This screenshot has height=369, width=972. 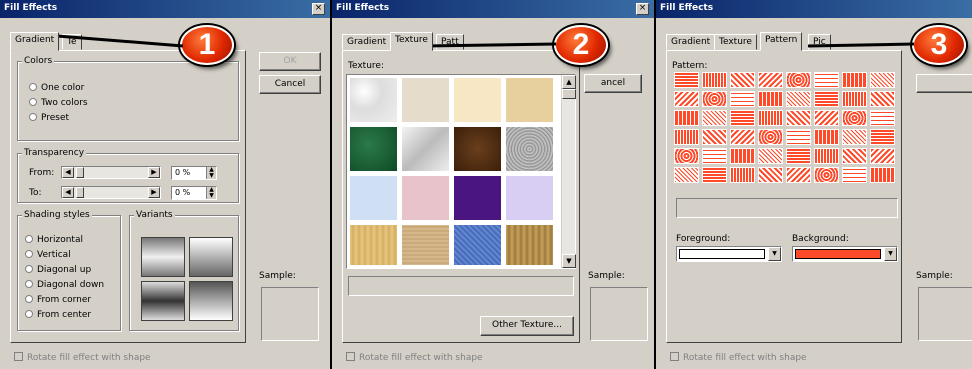 What do you see at coordinates (477, 245) in the screenshot?
I see `texture-denim` at bounding box center [477, 245].